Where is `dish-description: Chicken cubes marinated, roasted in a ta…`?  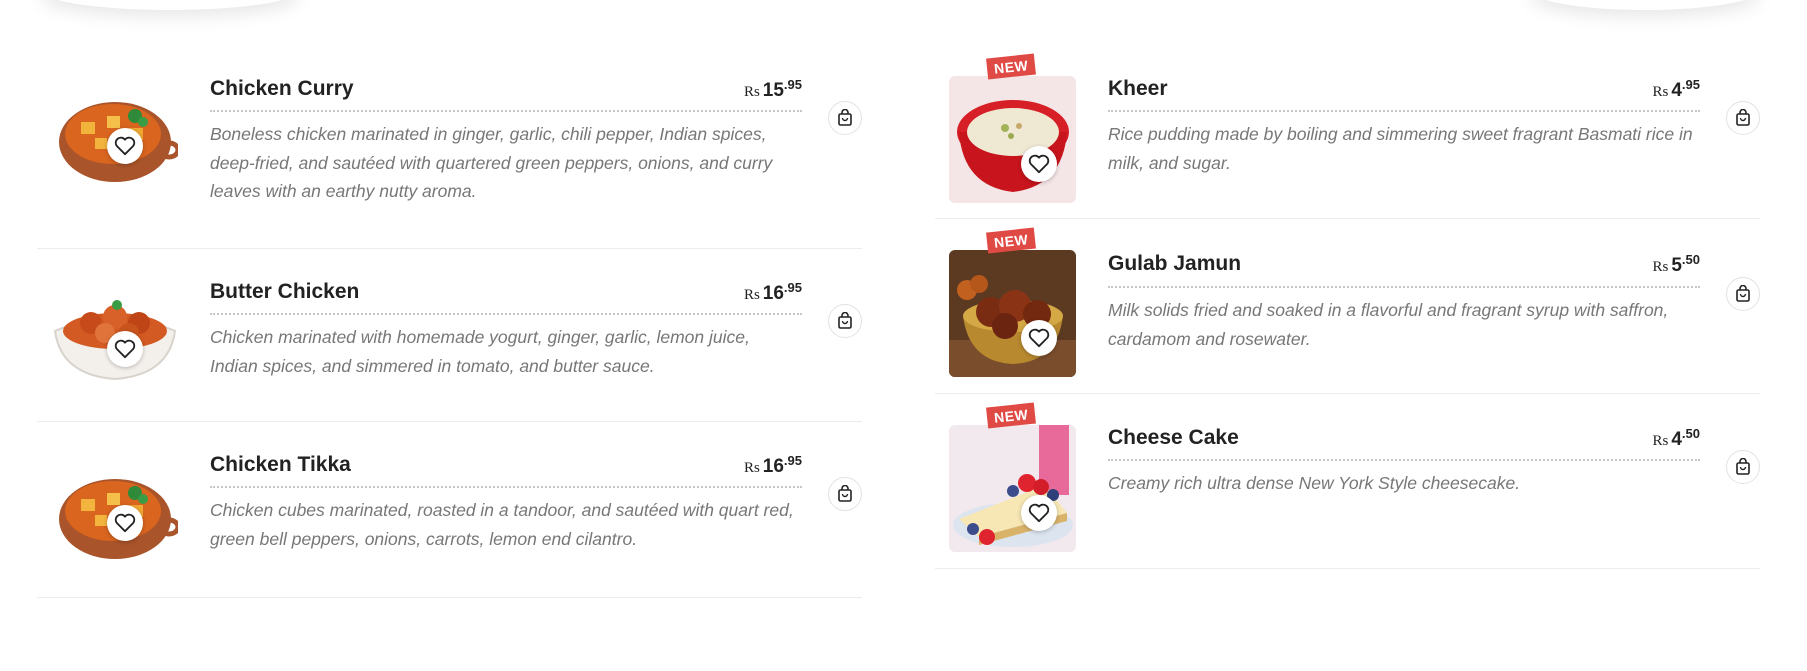 dish-description: Chicken cubes marinated, roasted in a ta… is located at coordinates (502, 524).